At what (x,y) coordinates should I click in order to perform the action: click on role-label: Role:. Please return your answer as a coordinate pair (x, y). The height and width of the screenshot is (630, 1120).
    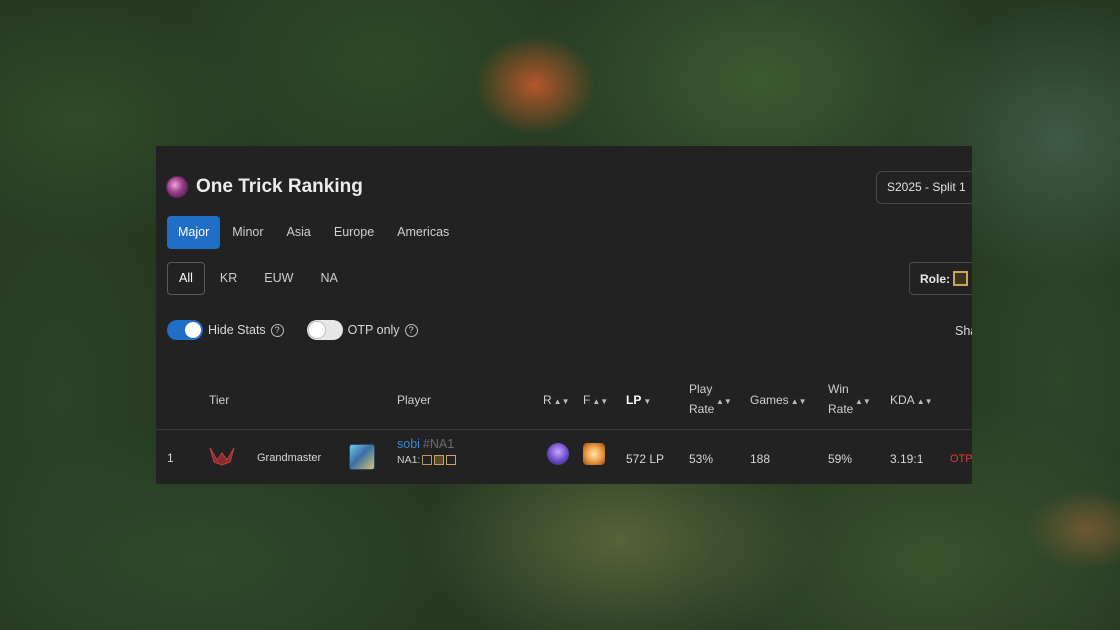
    Looking at the image, I should click on (935, 278).